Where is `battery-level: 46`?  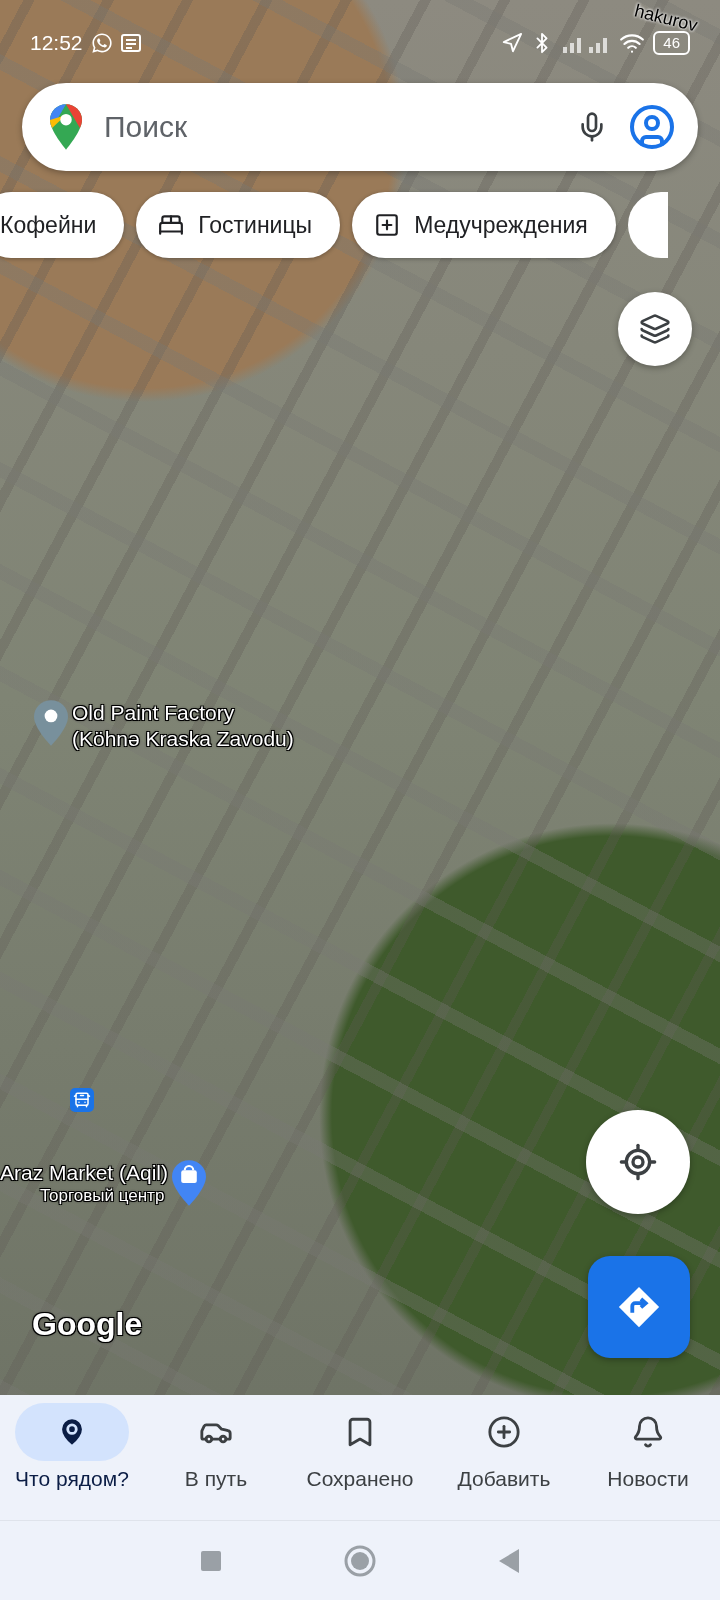 battery-level: 46 is located at coordinates (671, 43).